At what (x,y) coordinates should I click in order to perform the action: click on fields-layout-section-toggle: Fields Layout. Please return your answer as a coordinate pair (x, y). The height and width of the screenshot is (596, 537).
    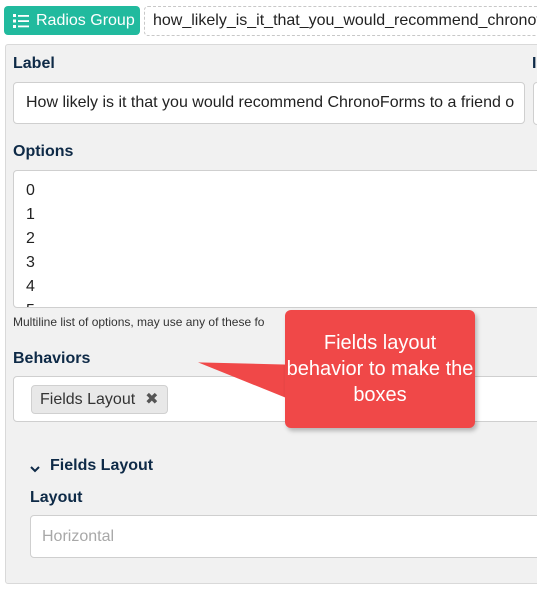
    Looking at the image, I should click on (91, 466).